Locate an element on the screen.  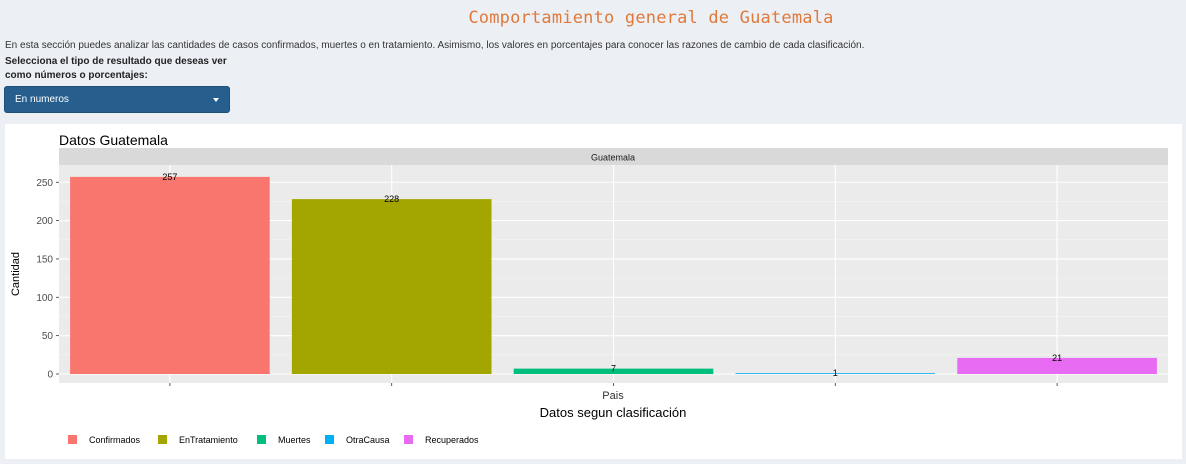
y-axis: 0 50 100 150 200 250 is located at coordinates (47, 279).